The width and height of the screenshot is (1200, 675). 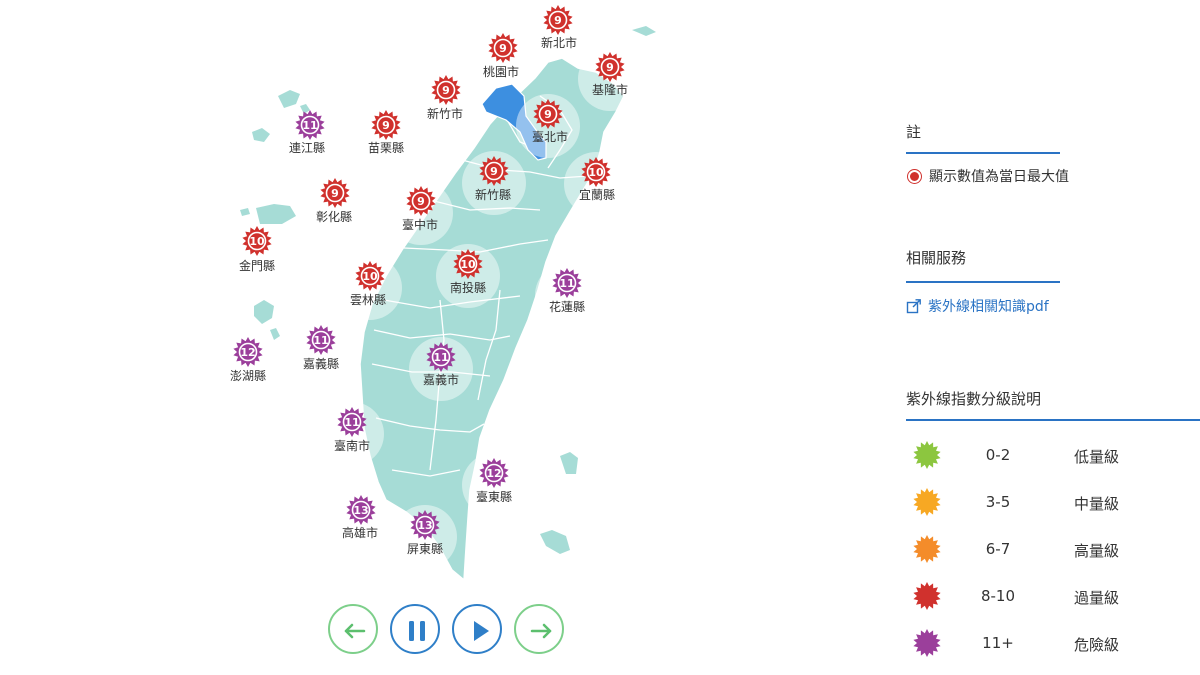 What do you see at coordinates (276, 214) in the screenshot?
I see `island-kinmen` at bounding box center [276, 214].